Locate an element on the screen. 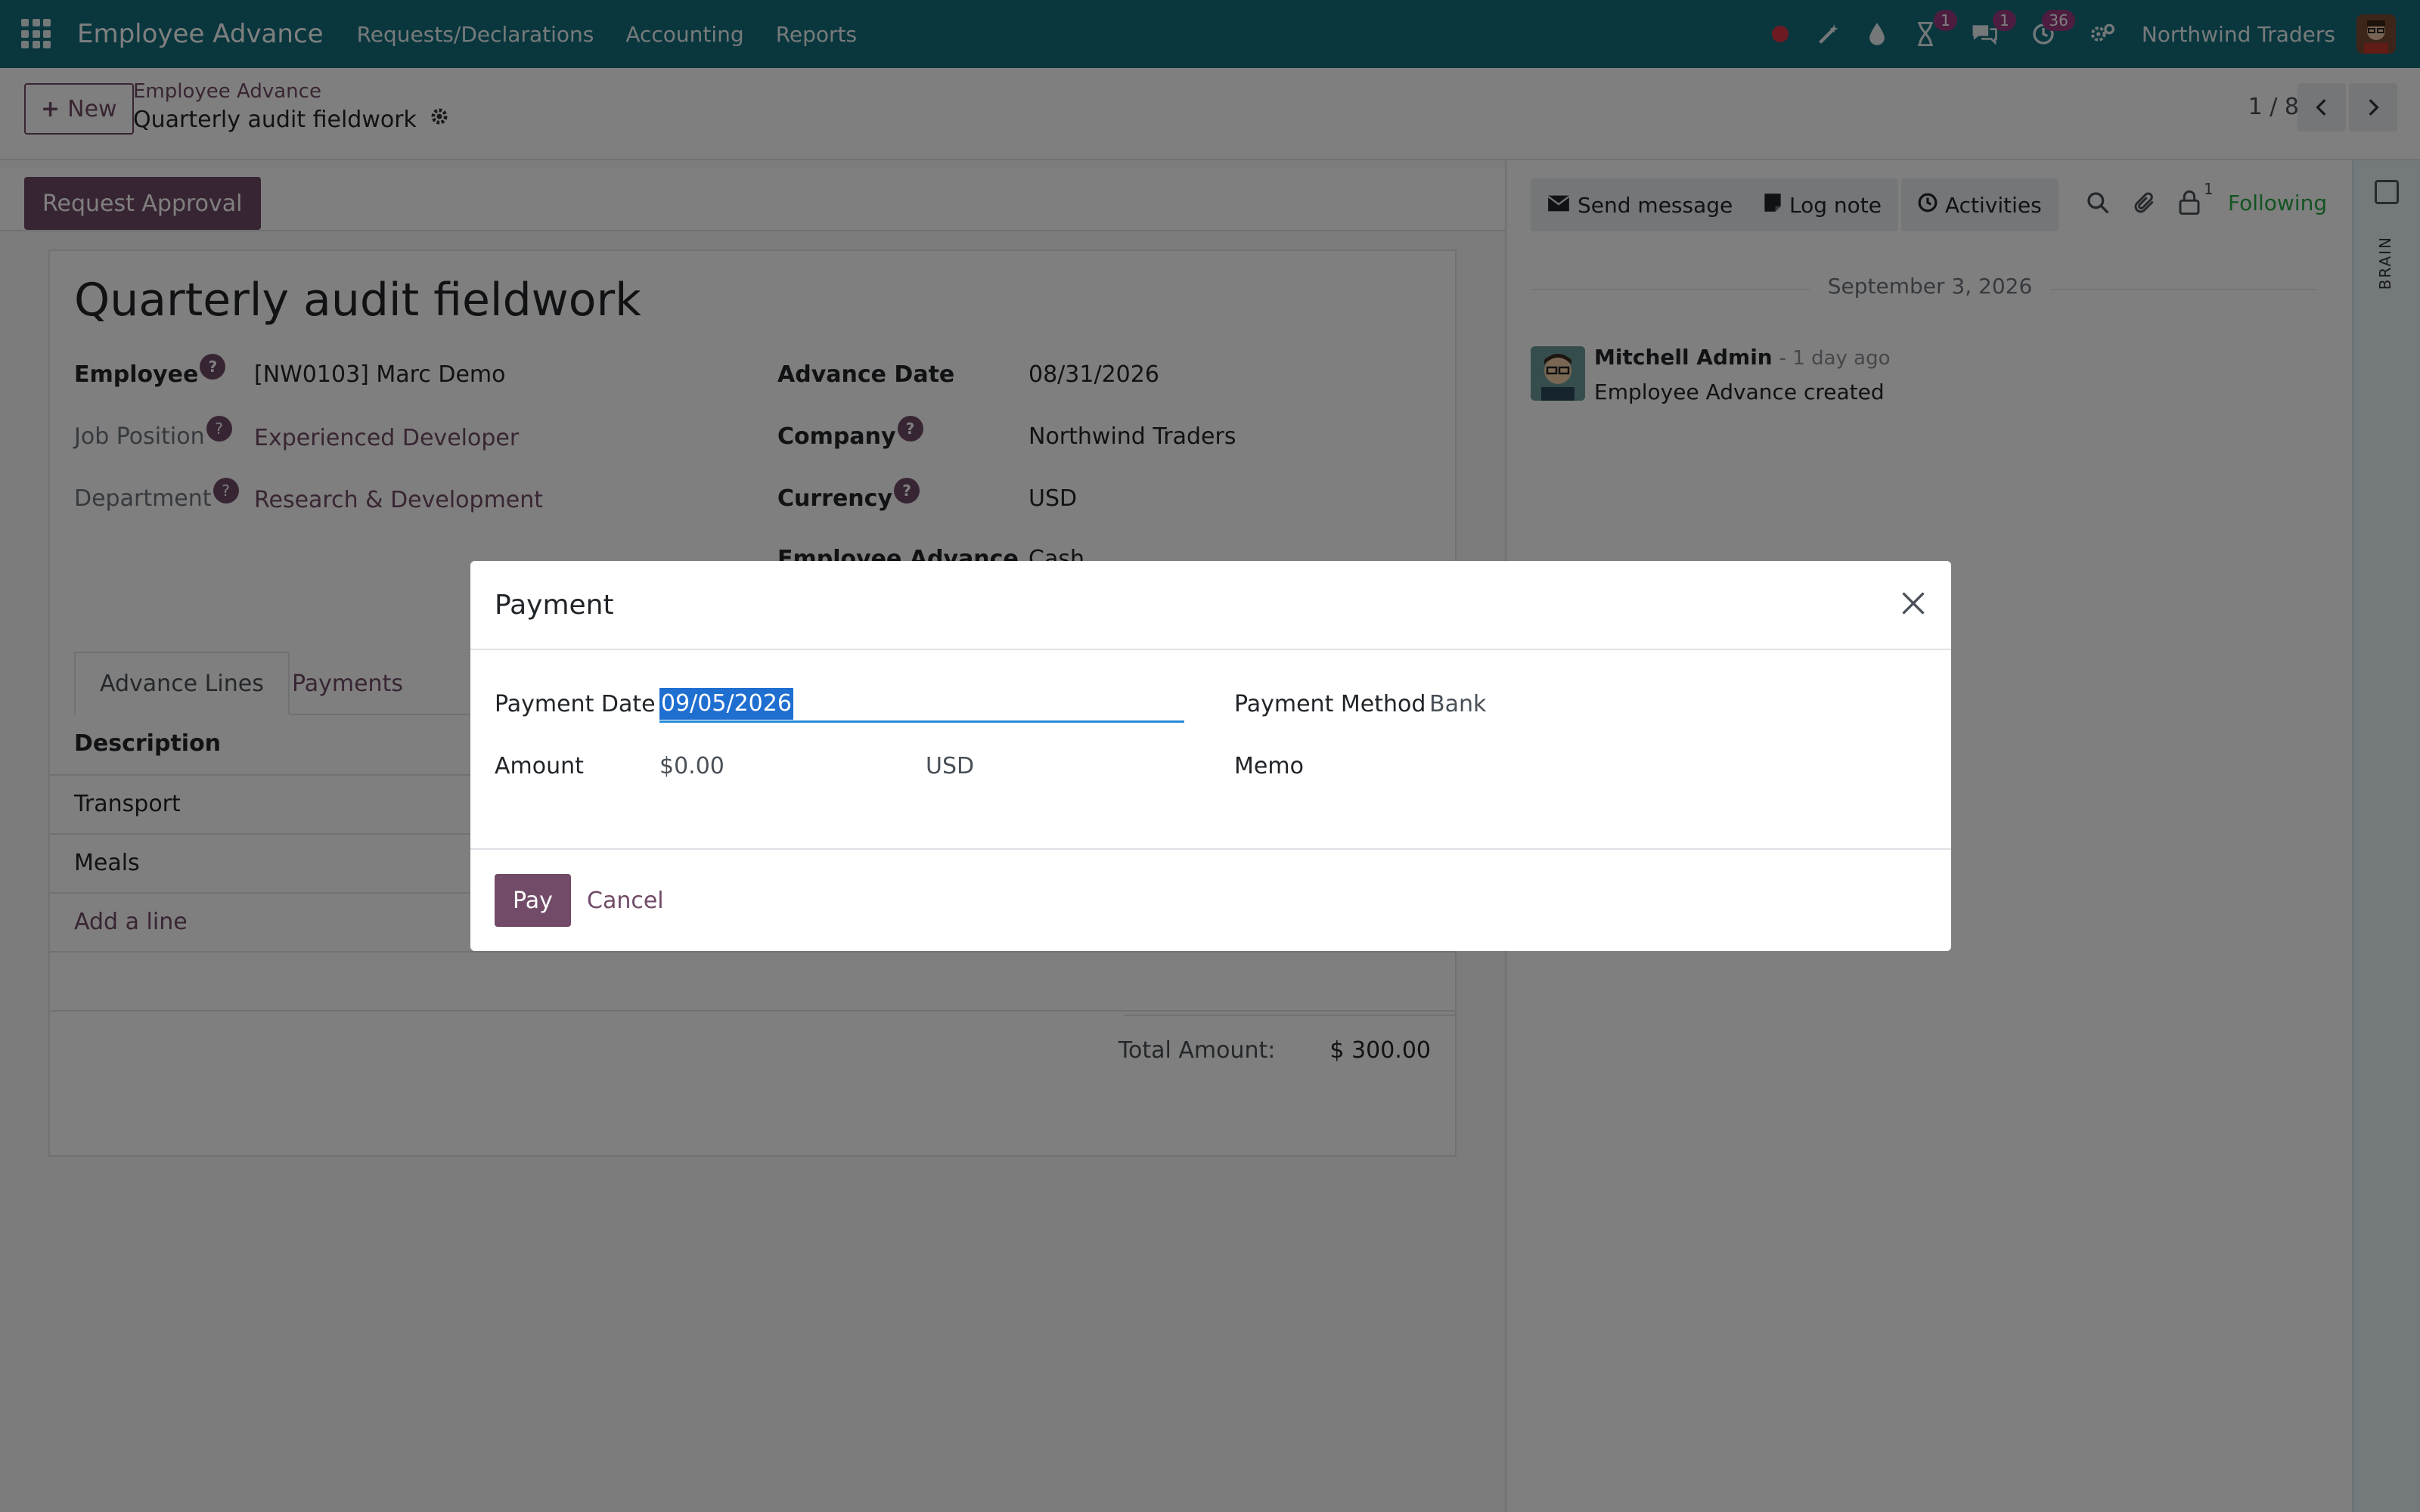  amount-label: Amount is located at coordinates (539, 766).